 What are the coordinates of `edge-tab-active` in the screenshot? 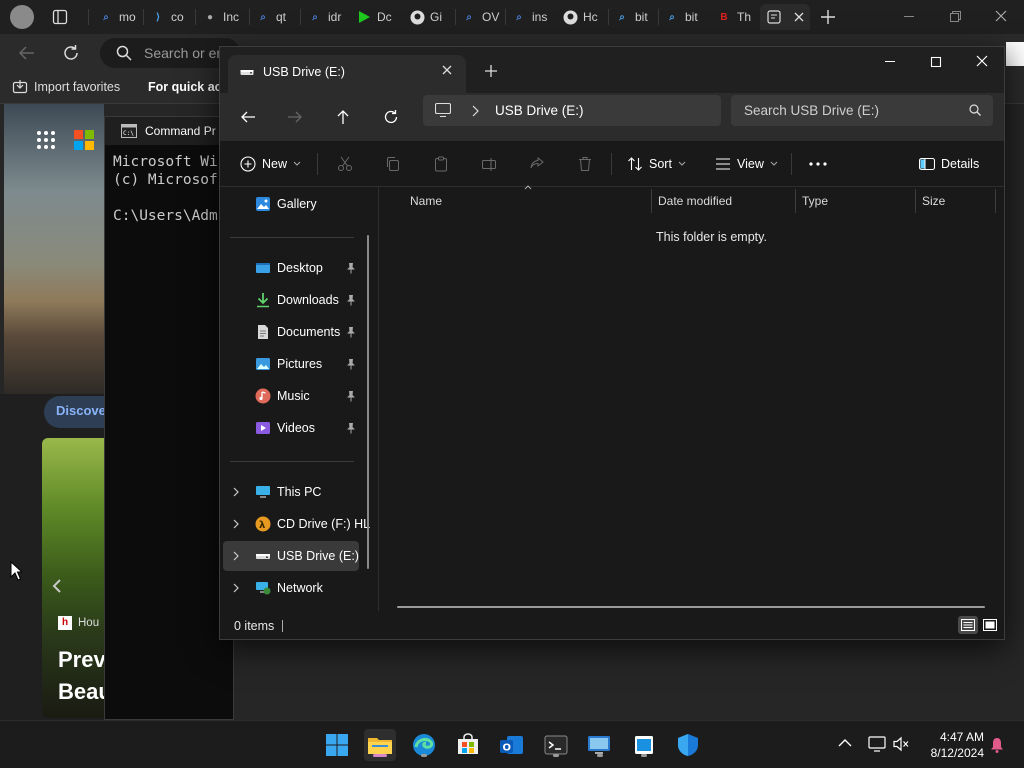 It's located at (785, 17).